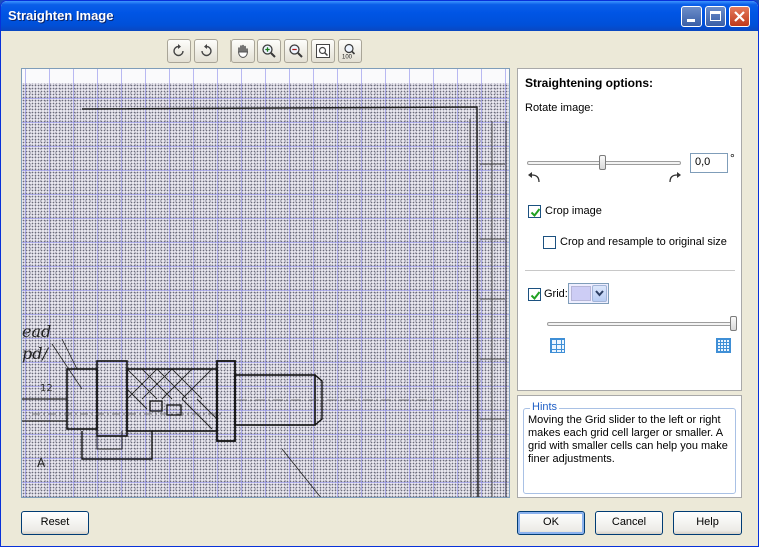 The width and height of the screenshot is (759, 547). What do you see at coordinates (573, 211) in the screenshot?
I see `crop-image-label: Crop image` at bounding box center [573, 211].